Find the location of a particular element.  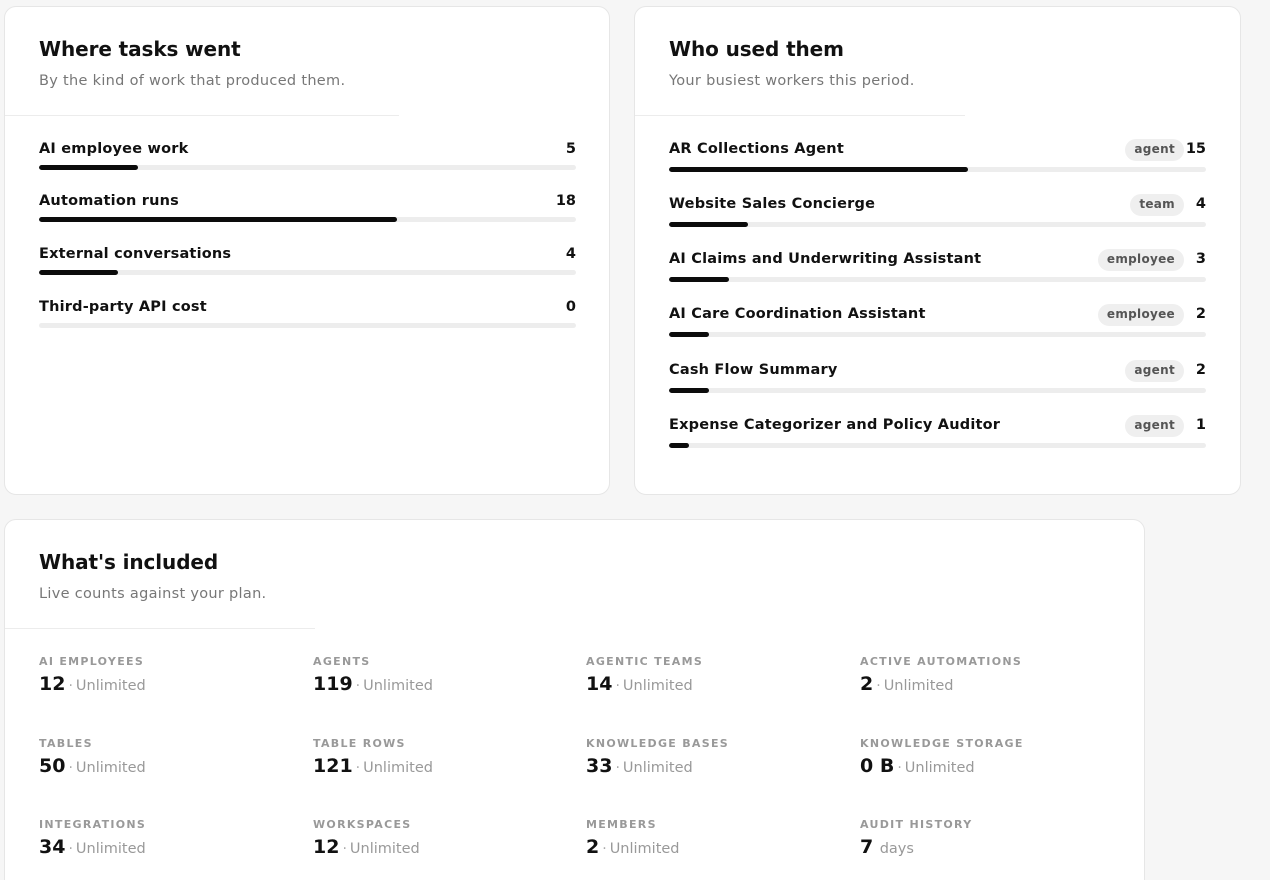

users-row-value: 1 is located at coordinates (1200, 425).